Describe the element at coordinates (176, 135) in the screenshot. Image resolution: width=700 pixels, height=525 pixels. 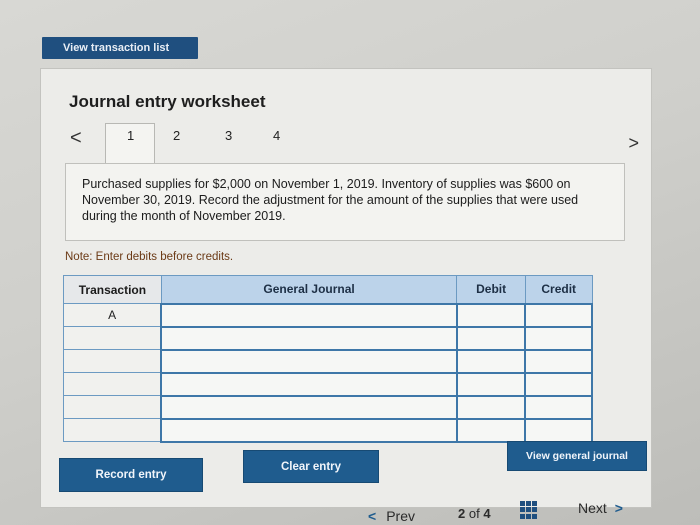
I see `tab-2: 2` at that location.